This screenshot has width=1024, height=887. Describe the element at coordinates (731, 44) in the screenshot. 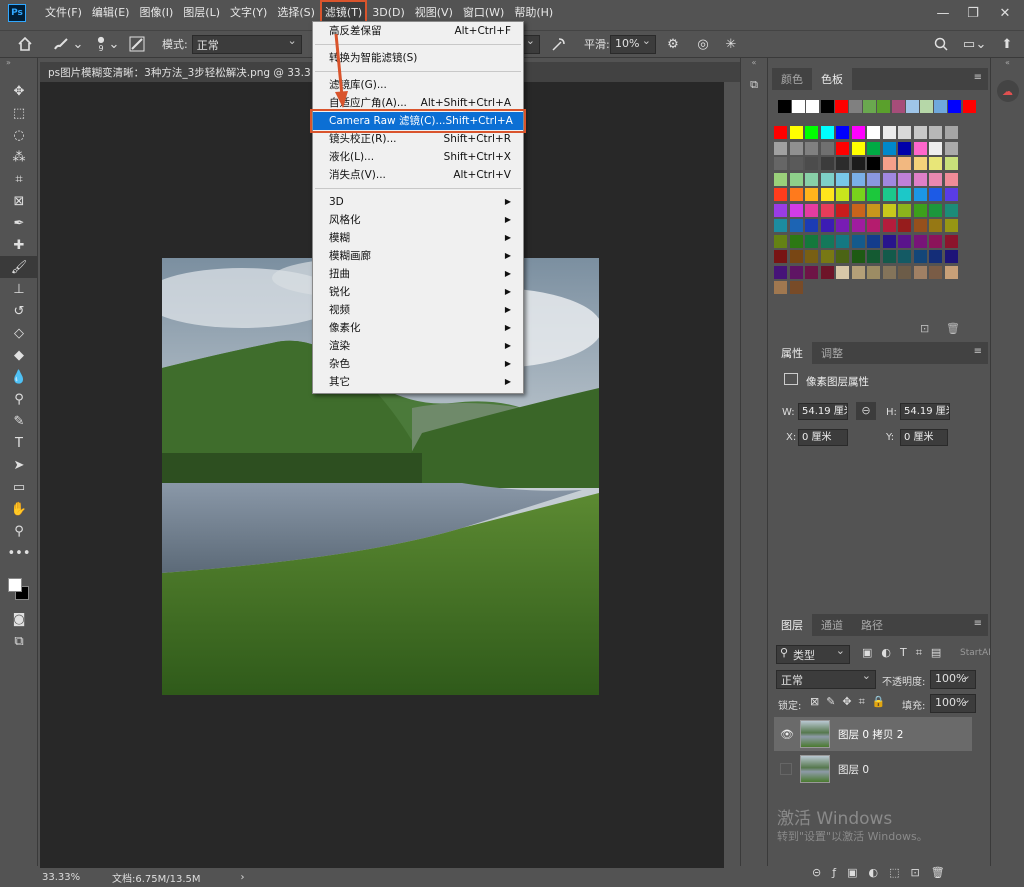

I see `symmetry-icon: ✳` at that location.